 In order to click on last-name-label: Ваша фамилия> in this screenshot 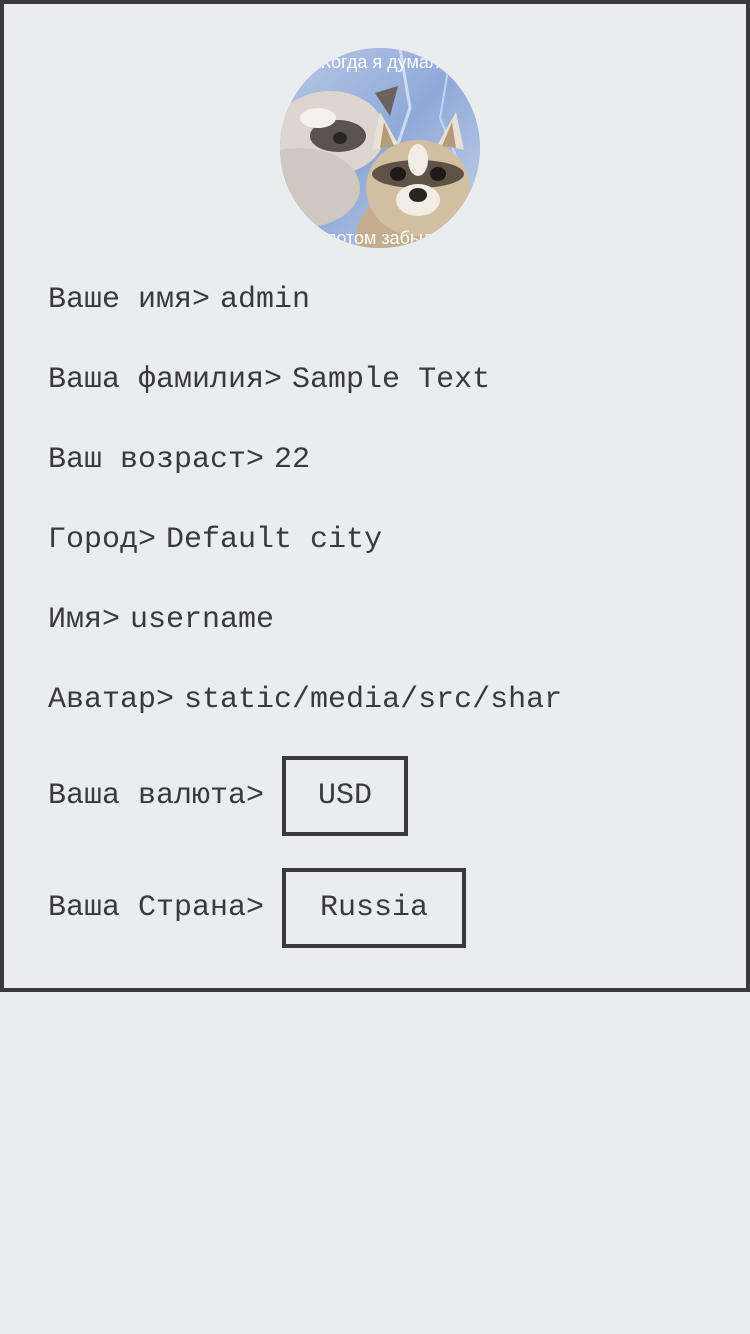, I will do `click(165, 380)`.